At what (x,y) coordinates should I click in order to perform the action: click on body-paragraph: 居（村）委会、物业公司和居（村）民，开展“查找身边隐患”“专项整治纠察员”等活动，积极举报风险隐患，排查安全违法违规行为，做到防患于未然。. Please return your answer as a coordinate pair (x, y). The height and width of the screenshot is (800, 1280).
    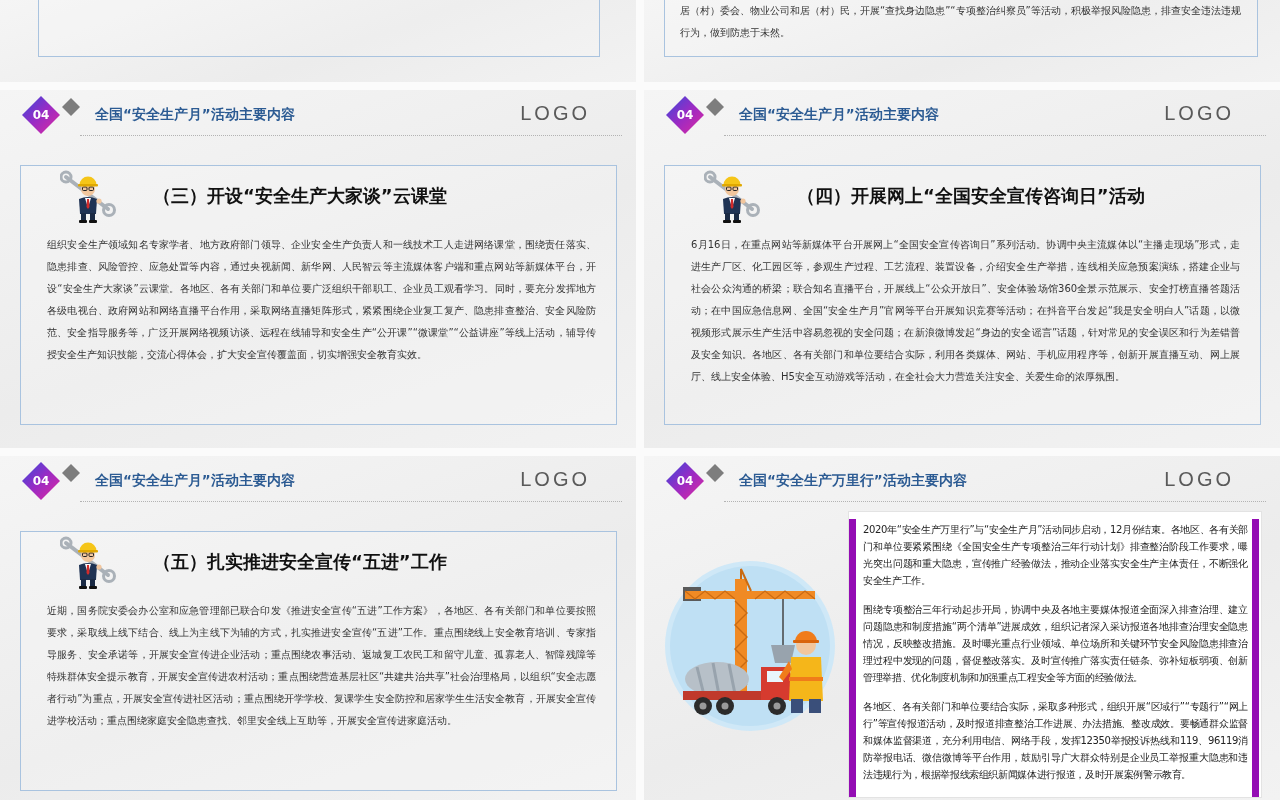
    Looking at the image, I should click on (960, 22).